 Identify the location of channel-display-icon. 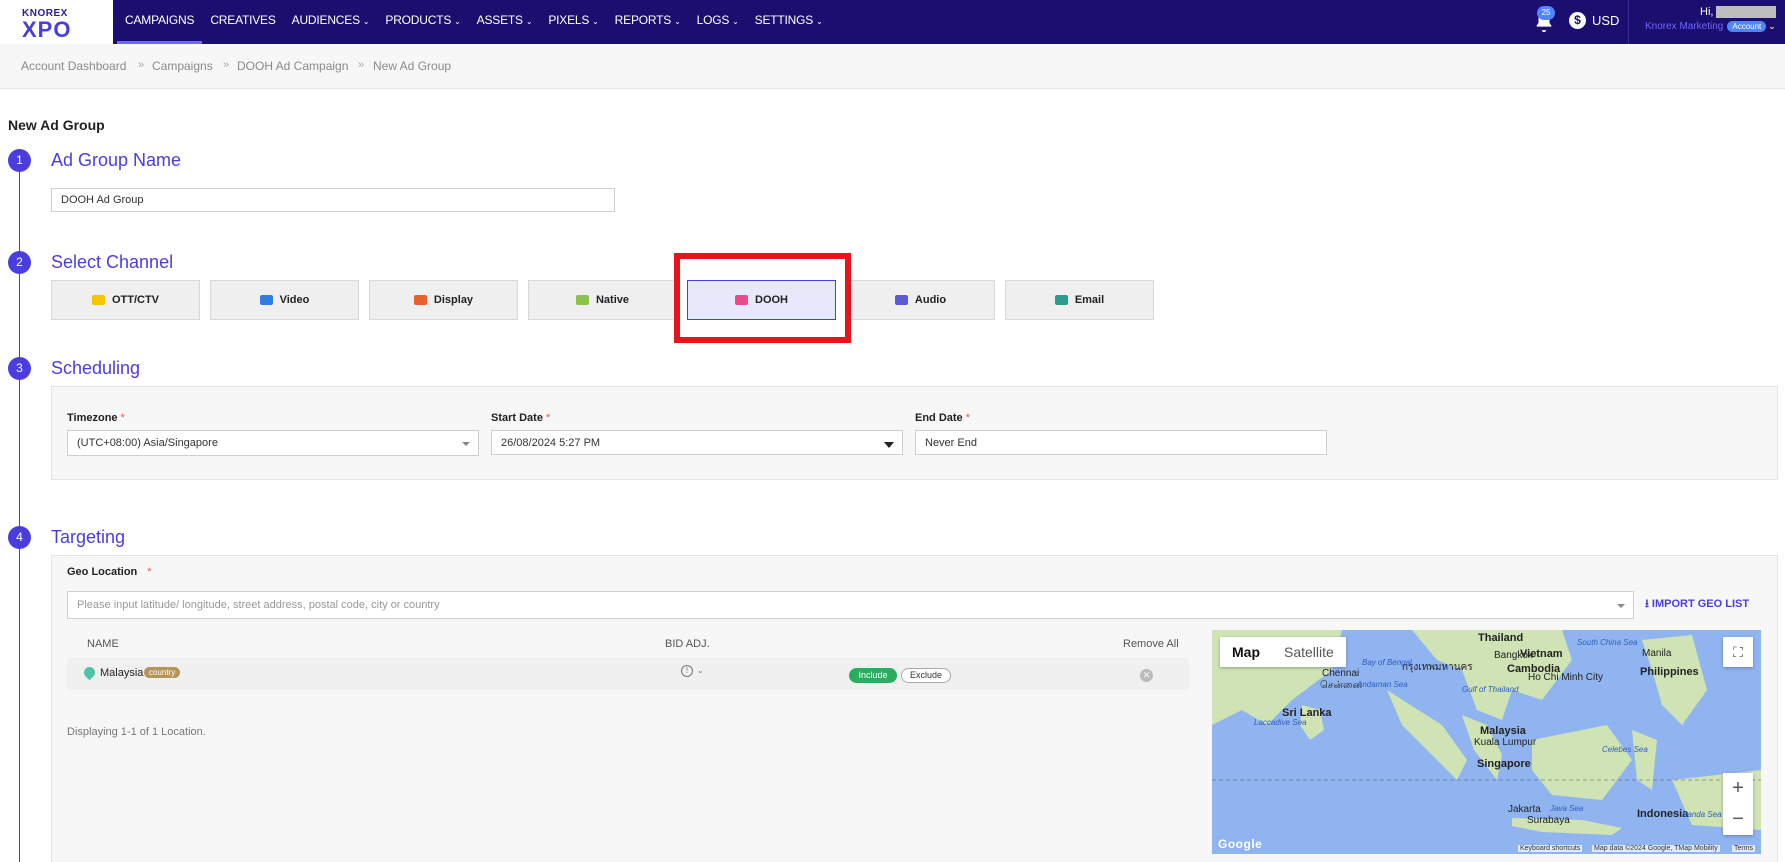
(420, 300).